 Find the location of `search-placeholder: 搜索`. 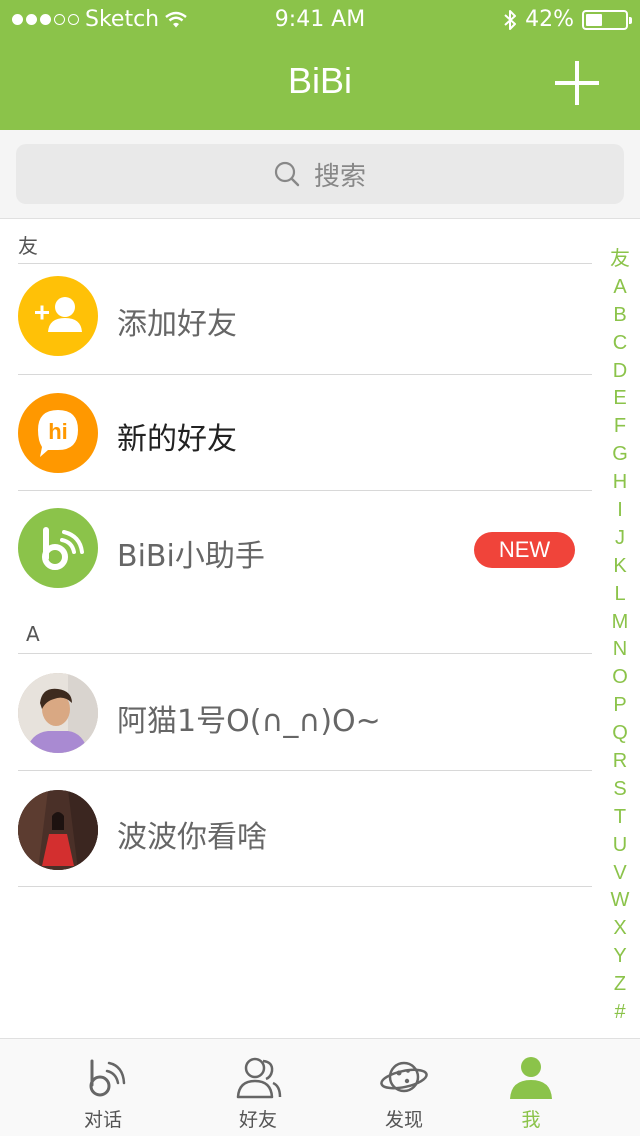

search-placeholder: 搜索 is located at coordinates (339, 176).